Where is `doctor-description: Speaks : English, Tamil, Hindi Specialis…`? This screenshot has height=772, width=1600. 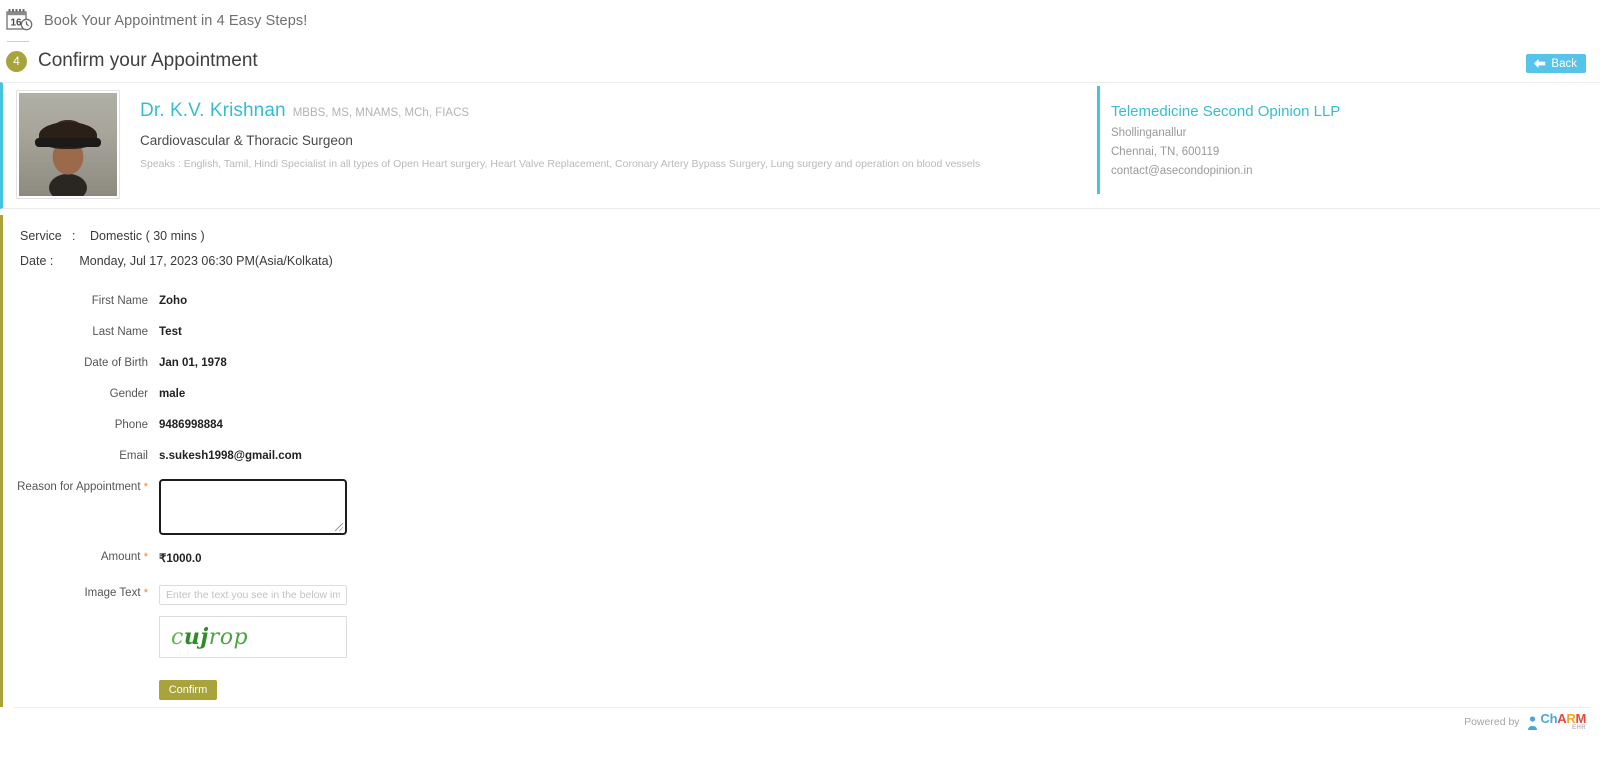
doctor-description: Speaks : English, Tamil, Hindi Specialis… is located at coordinates (560, 164).